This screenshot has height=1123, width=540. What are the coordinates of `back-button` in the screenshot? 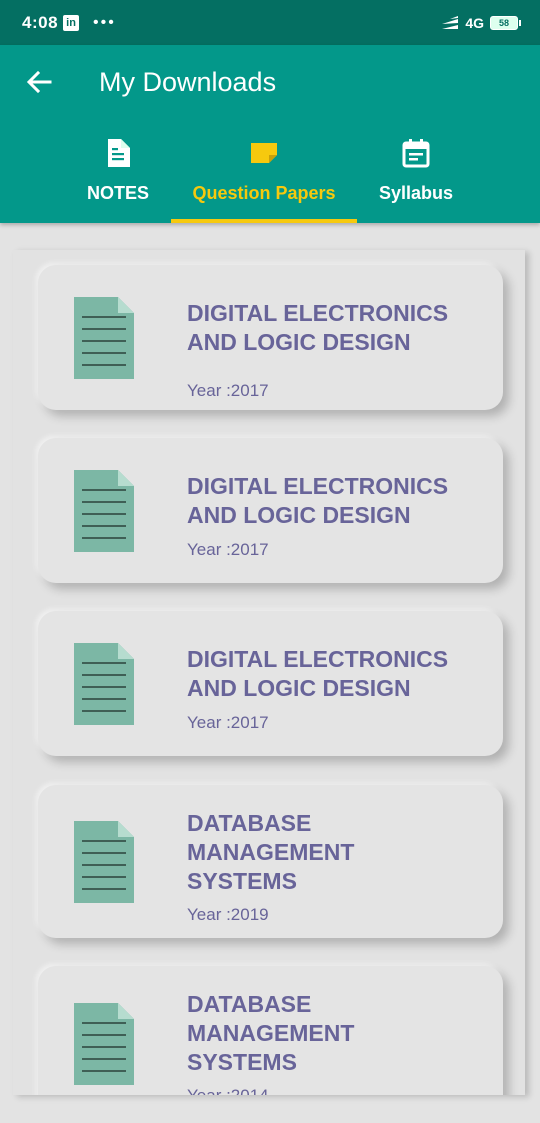 It's located at (39, 82).